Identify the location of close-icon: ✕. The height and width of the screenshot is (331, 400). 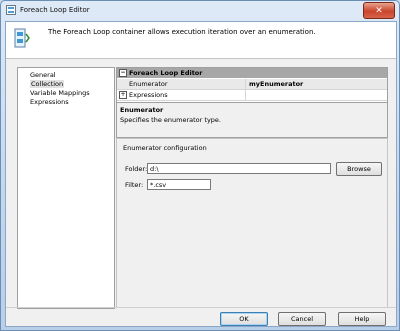
(379, 10).